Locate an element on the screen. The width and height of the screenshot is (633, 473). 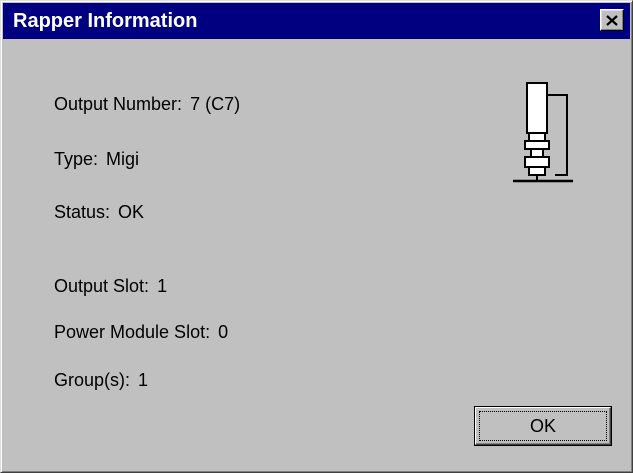
groups-label: Group(s): is located at coordinates (92, 380).